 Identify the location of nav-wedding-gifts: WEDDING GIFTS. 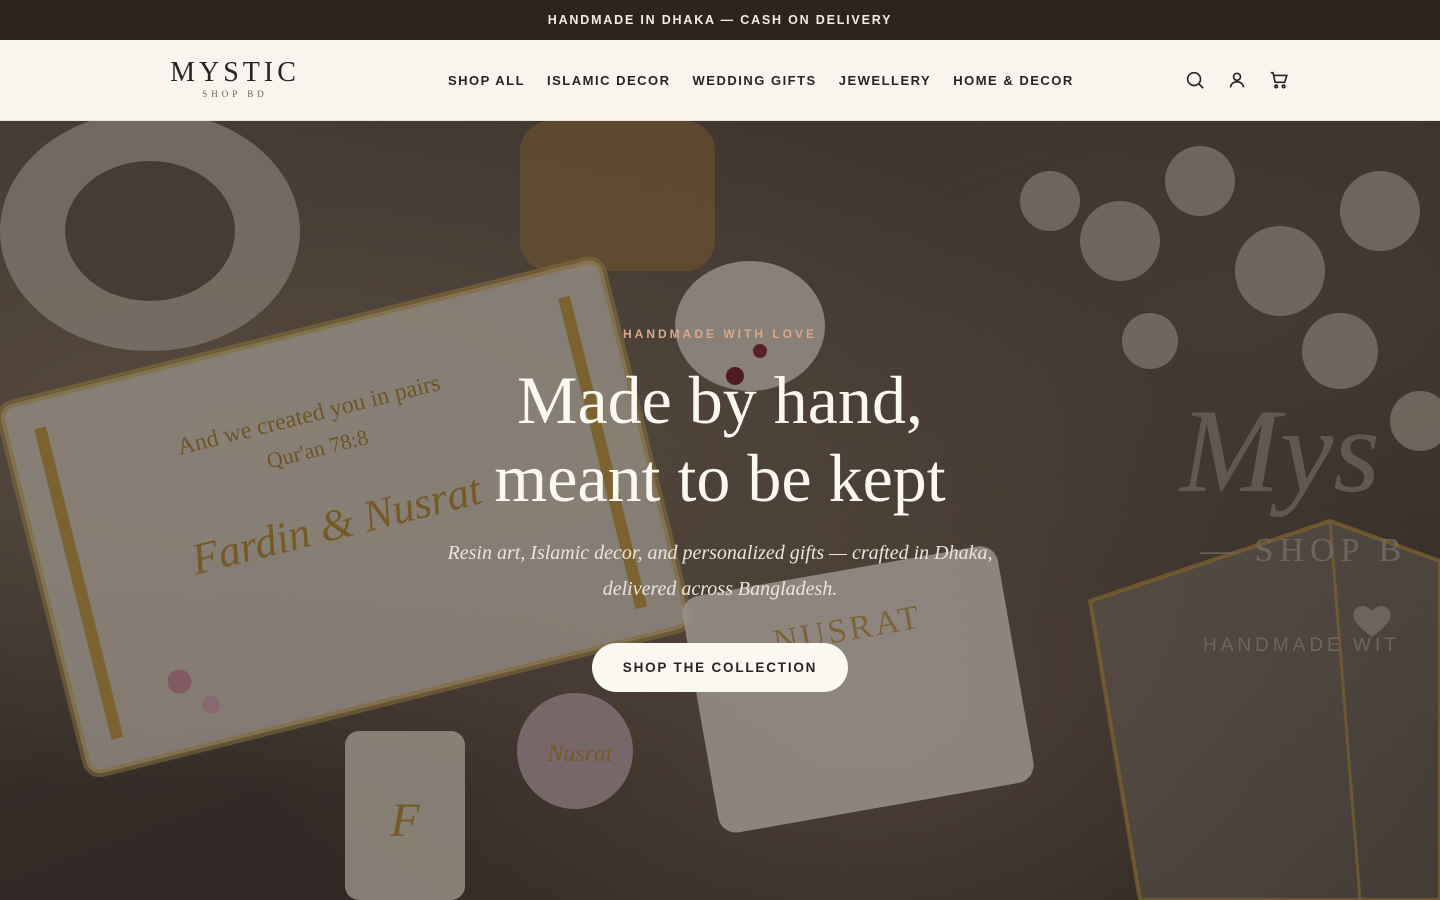
(755, 80).